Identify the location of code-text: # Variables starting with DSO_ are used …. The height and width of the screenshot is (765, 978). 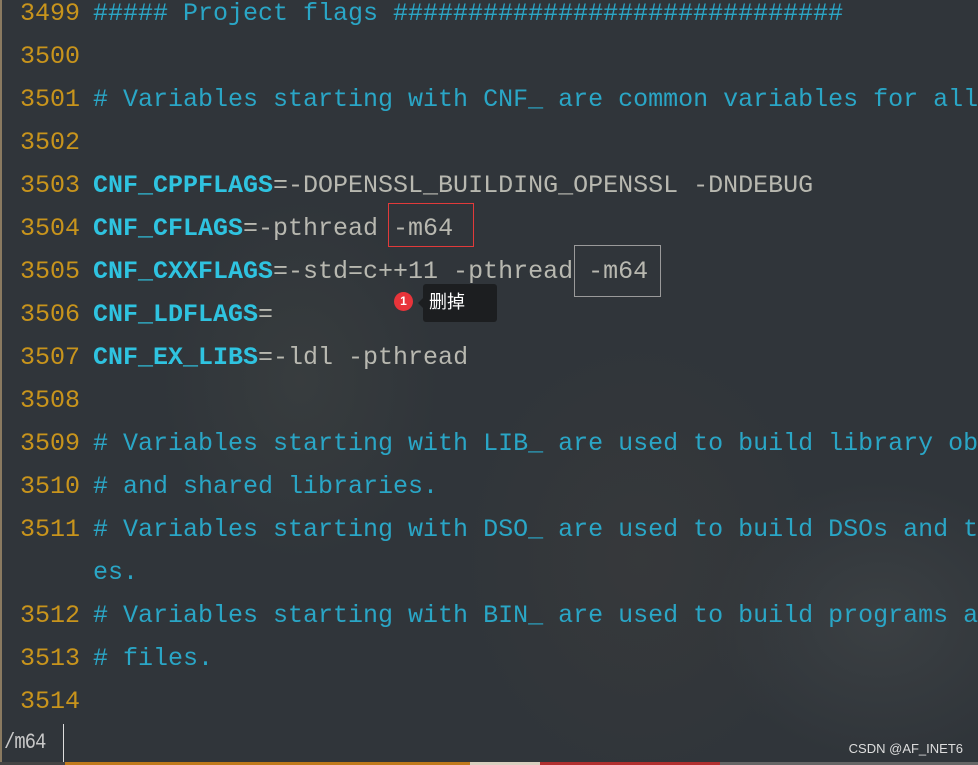
(535, 529).